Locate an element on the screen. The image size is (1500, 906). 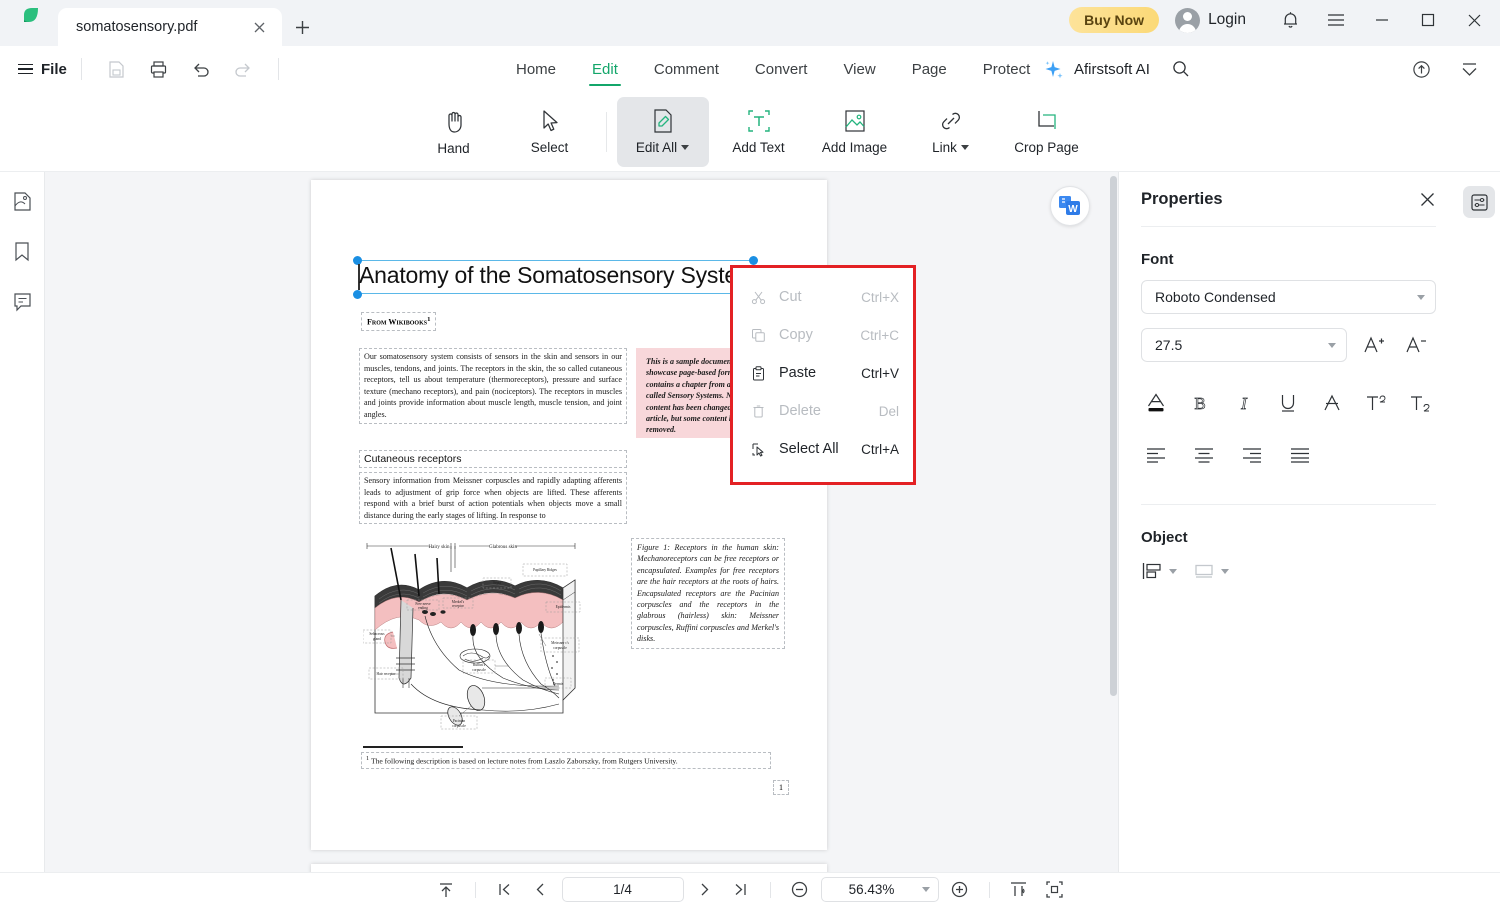
fit-width-icon is located at coordinates (1019, 890).